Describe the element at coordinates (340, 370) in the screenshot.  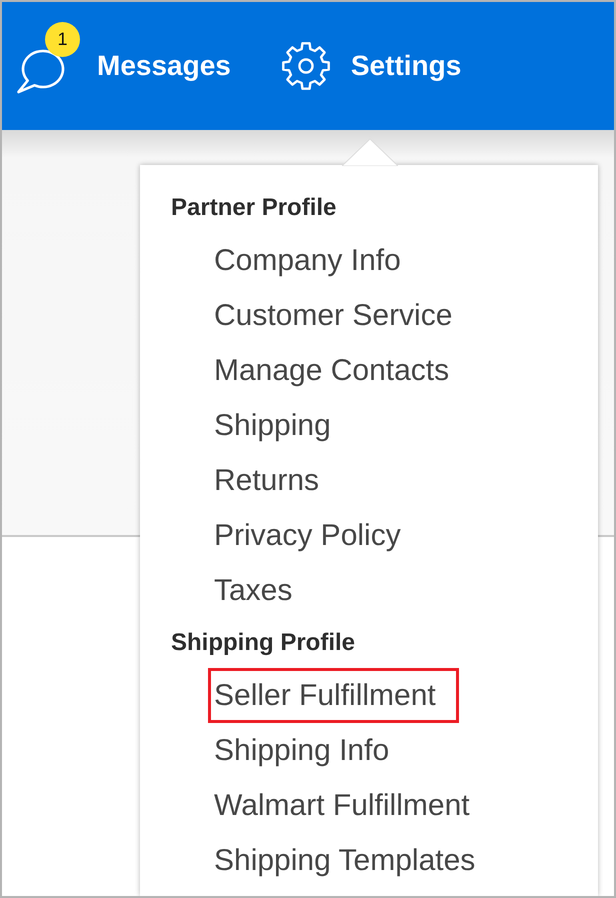
I see `menu-item: Manage Contacts` at that location.